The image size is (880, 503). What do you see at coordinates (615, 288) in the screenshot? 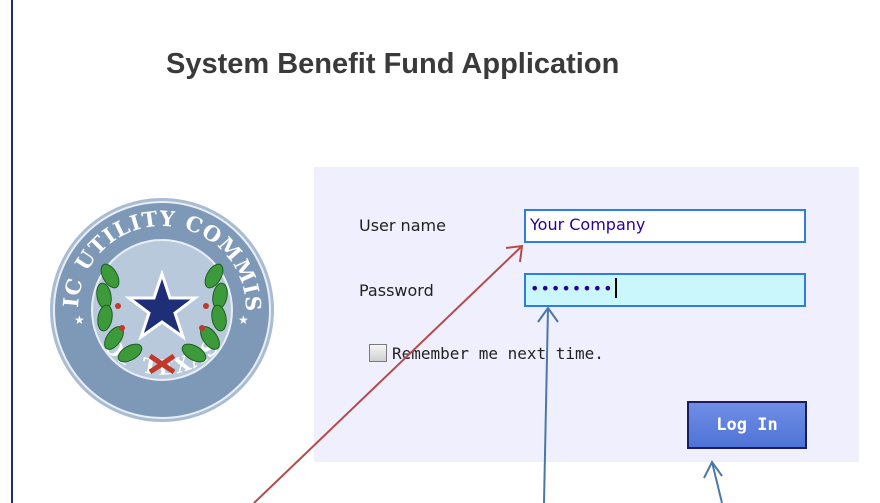
I see `text-caret` at bounding box center [615, 288].